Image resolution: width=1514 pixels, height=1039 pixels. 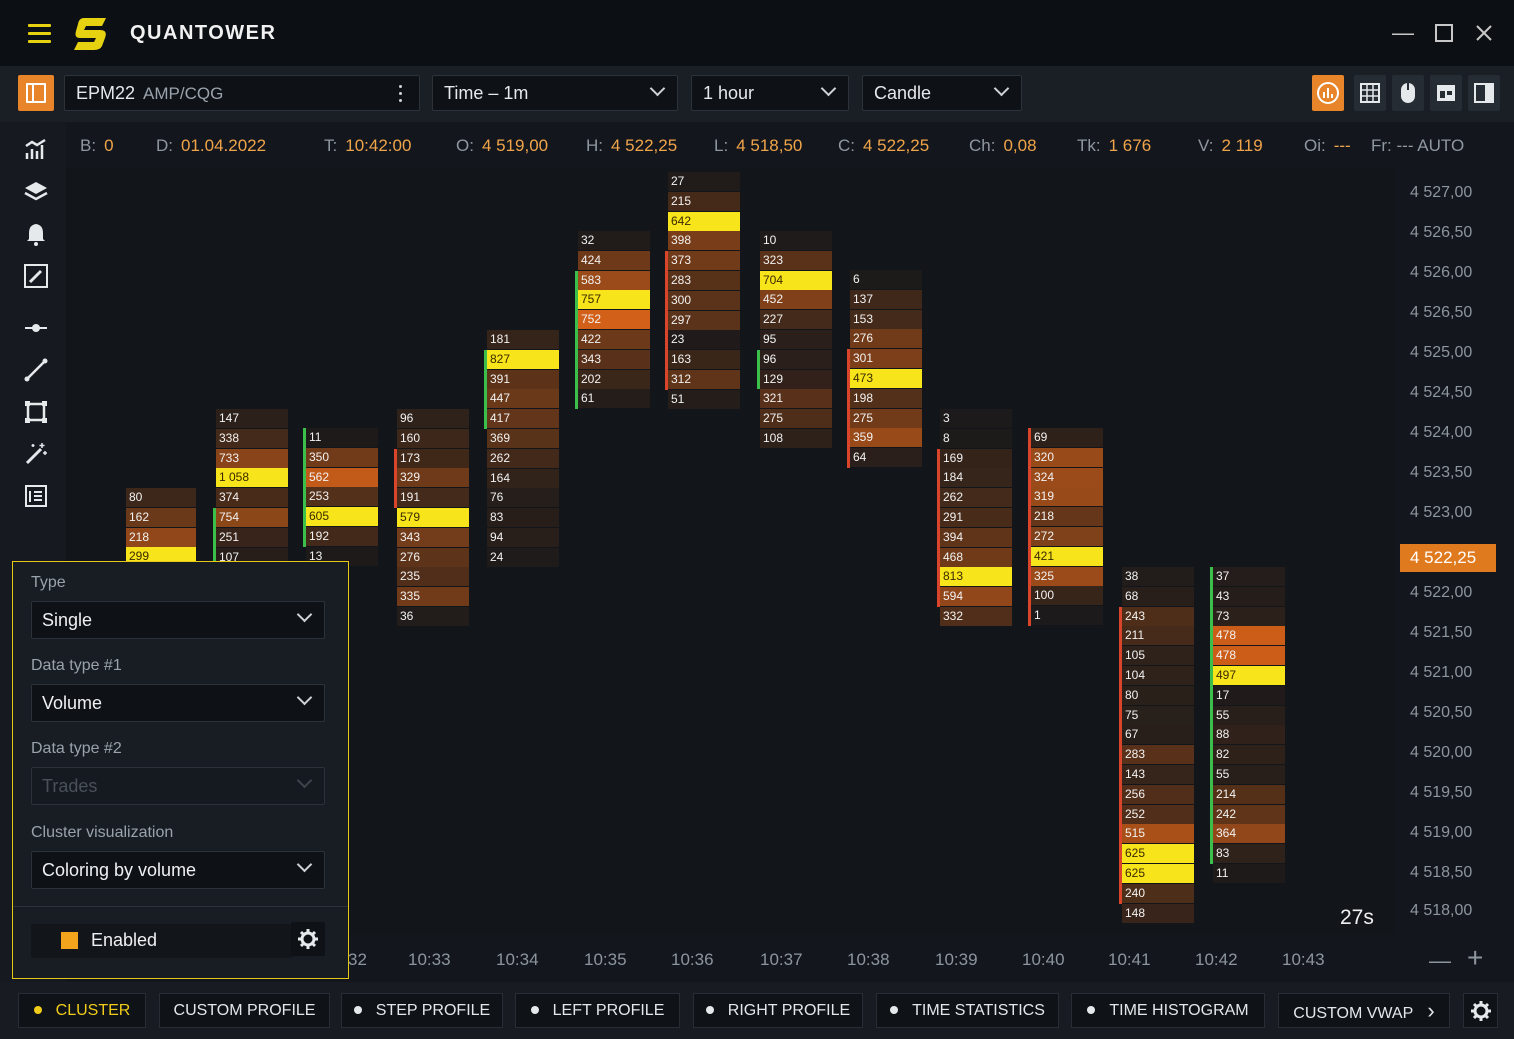 I want to click on object-list-button, so click(x=36, y=496).